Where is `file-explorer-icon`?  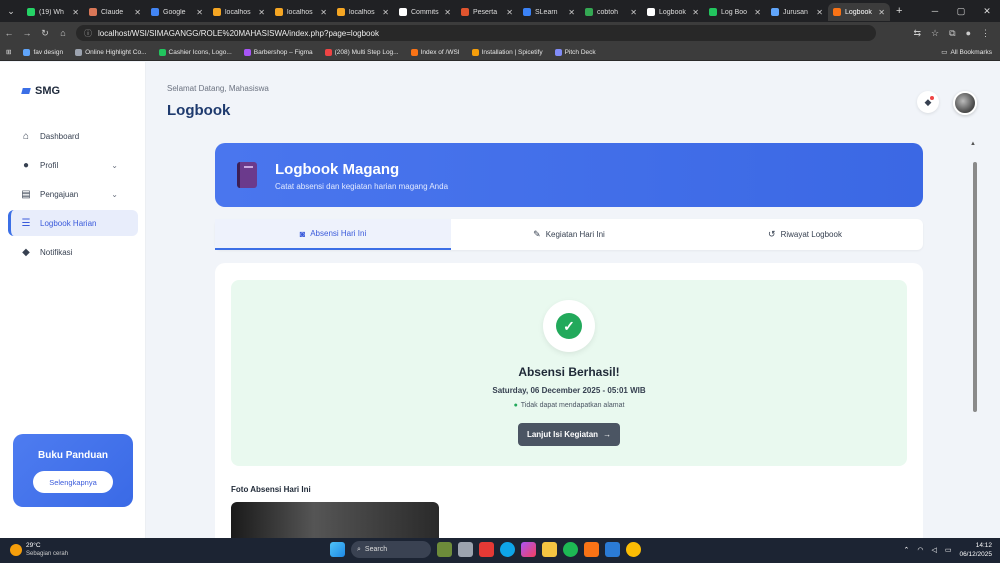
file-explorer-icon is located at coordinates (549, 549).